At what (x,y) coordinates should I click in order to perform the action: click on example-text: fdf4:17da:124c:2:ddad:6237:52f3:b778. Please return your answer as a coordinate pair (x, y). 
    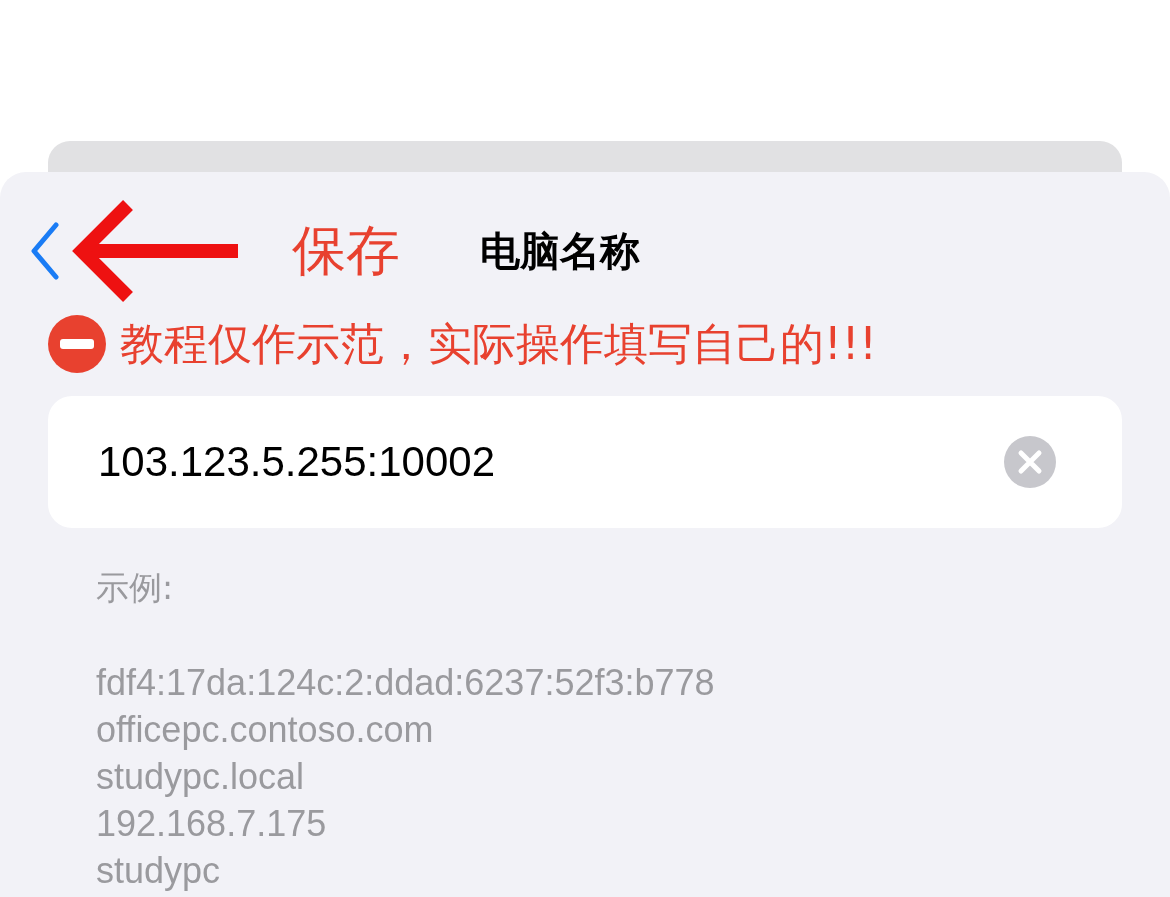
    Looking at the image, I should click on (406, 683).